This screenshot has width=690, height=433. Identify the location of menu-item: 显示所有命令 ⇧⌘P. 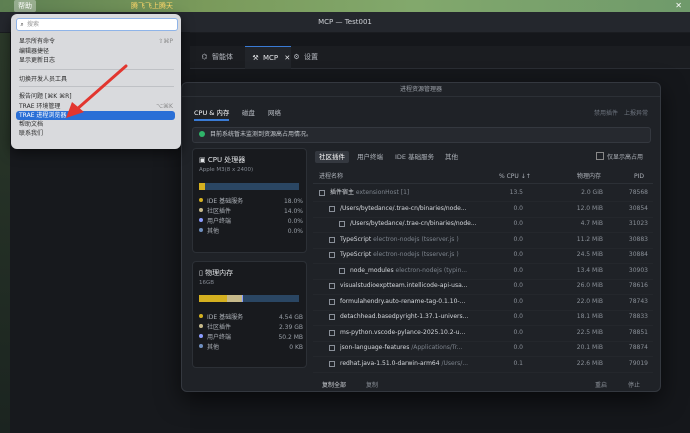
(98, 41).